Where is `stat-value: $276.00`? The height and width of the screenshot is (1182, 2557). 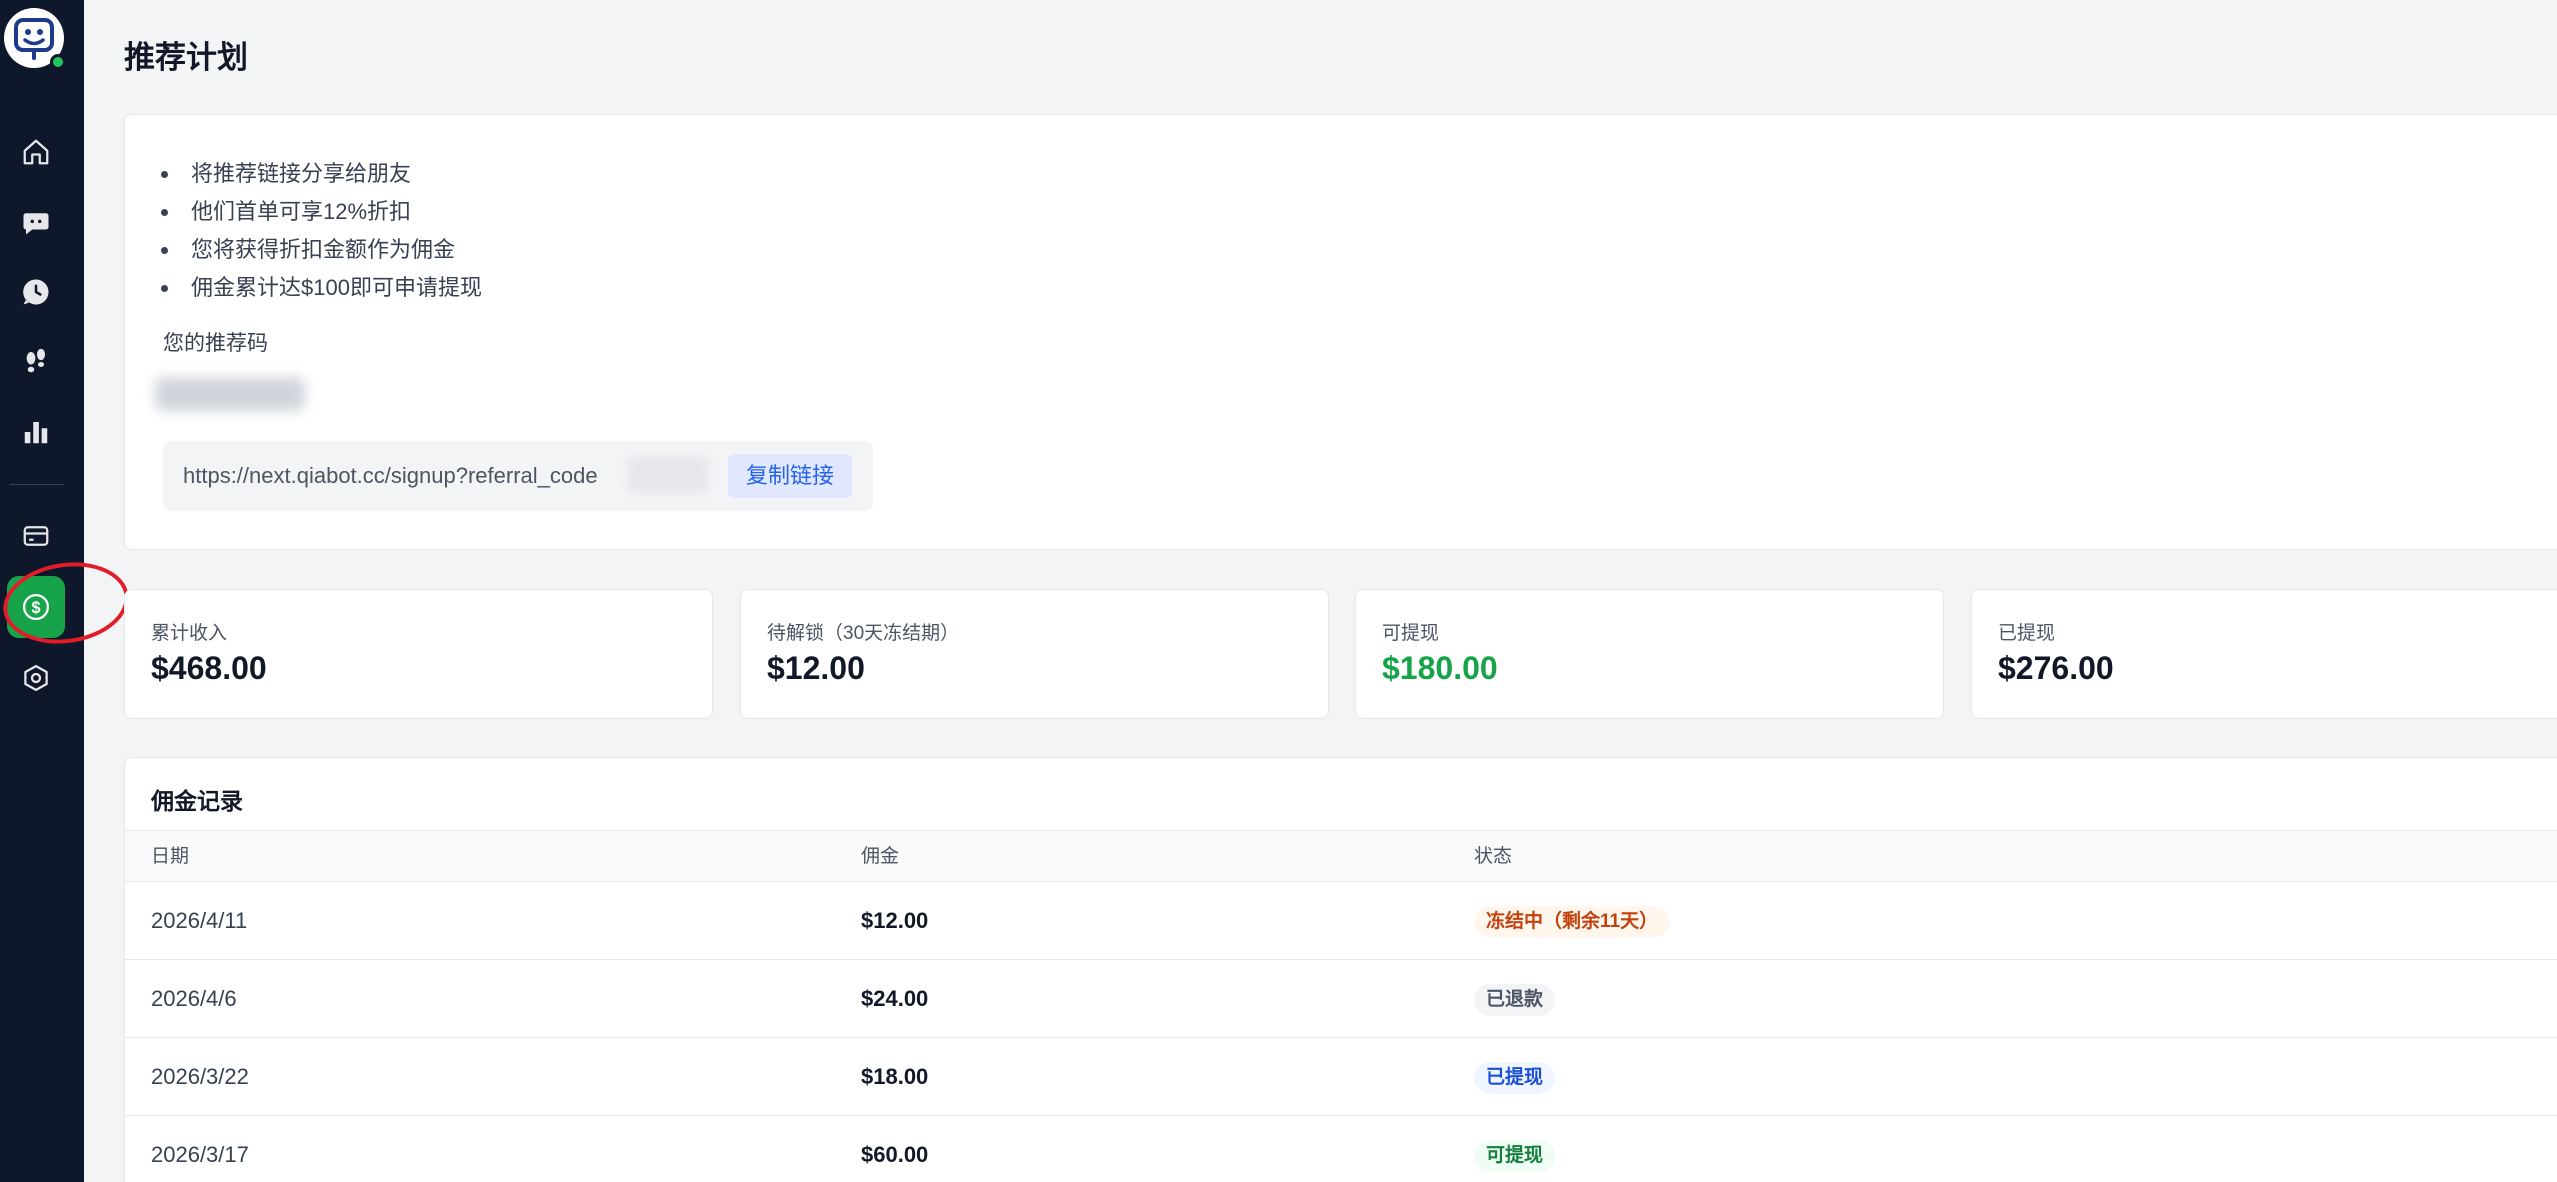
stat-value: $276.00 is located at coordinates (2056, 668).